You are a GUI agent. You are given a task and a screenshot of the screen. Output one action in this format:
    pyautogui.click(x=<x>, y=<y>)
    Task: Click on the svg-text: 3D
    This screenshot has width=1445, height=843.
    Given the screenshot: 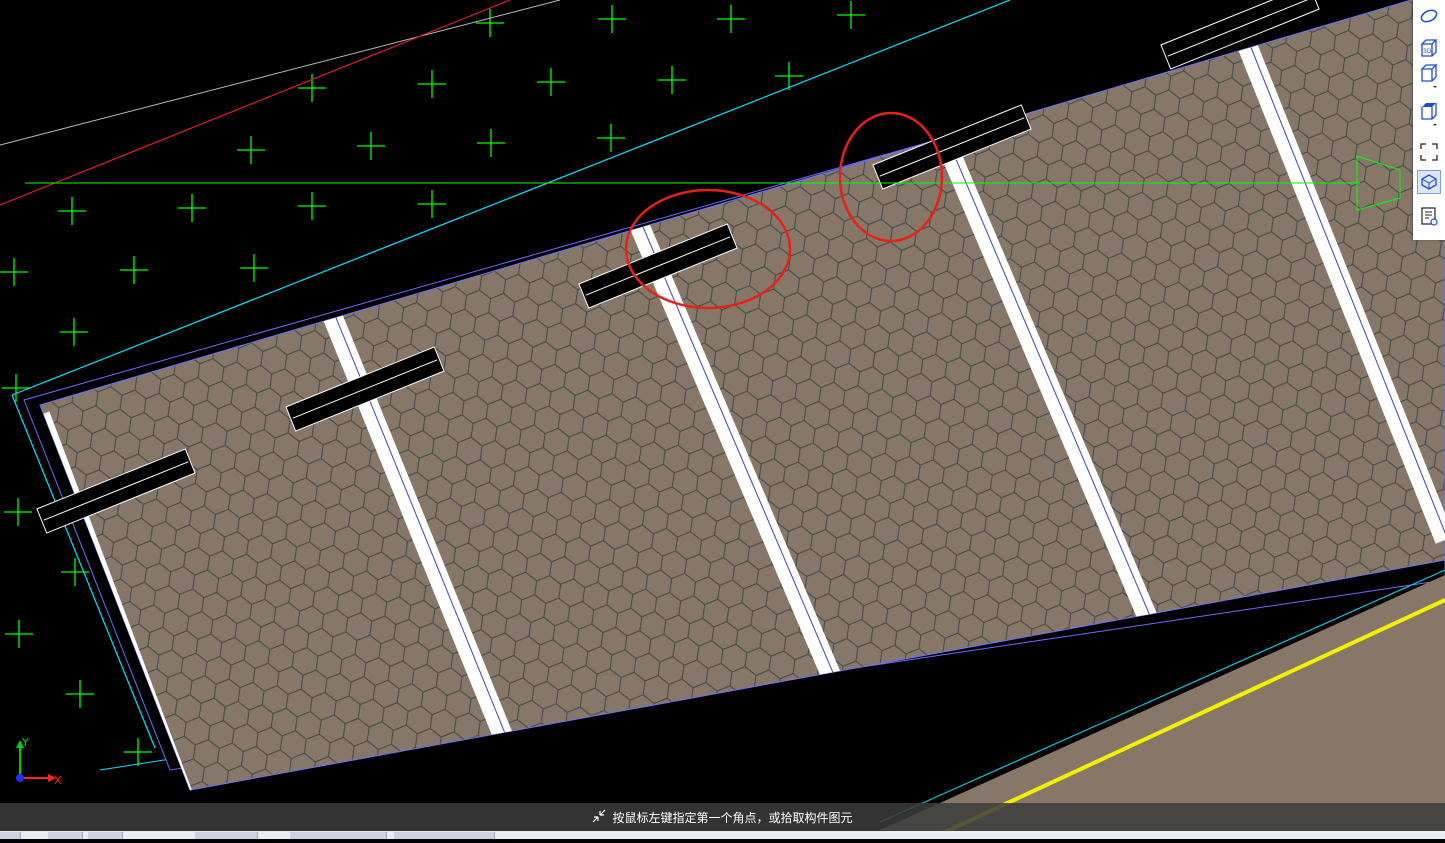 What is the action you would take?
    pyautogui.click(x=1427, y=51)
    